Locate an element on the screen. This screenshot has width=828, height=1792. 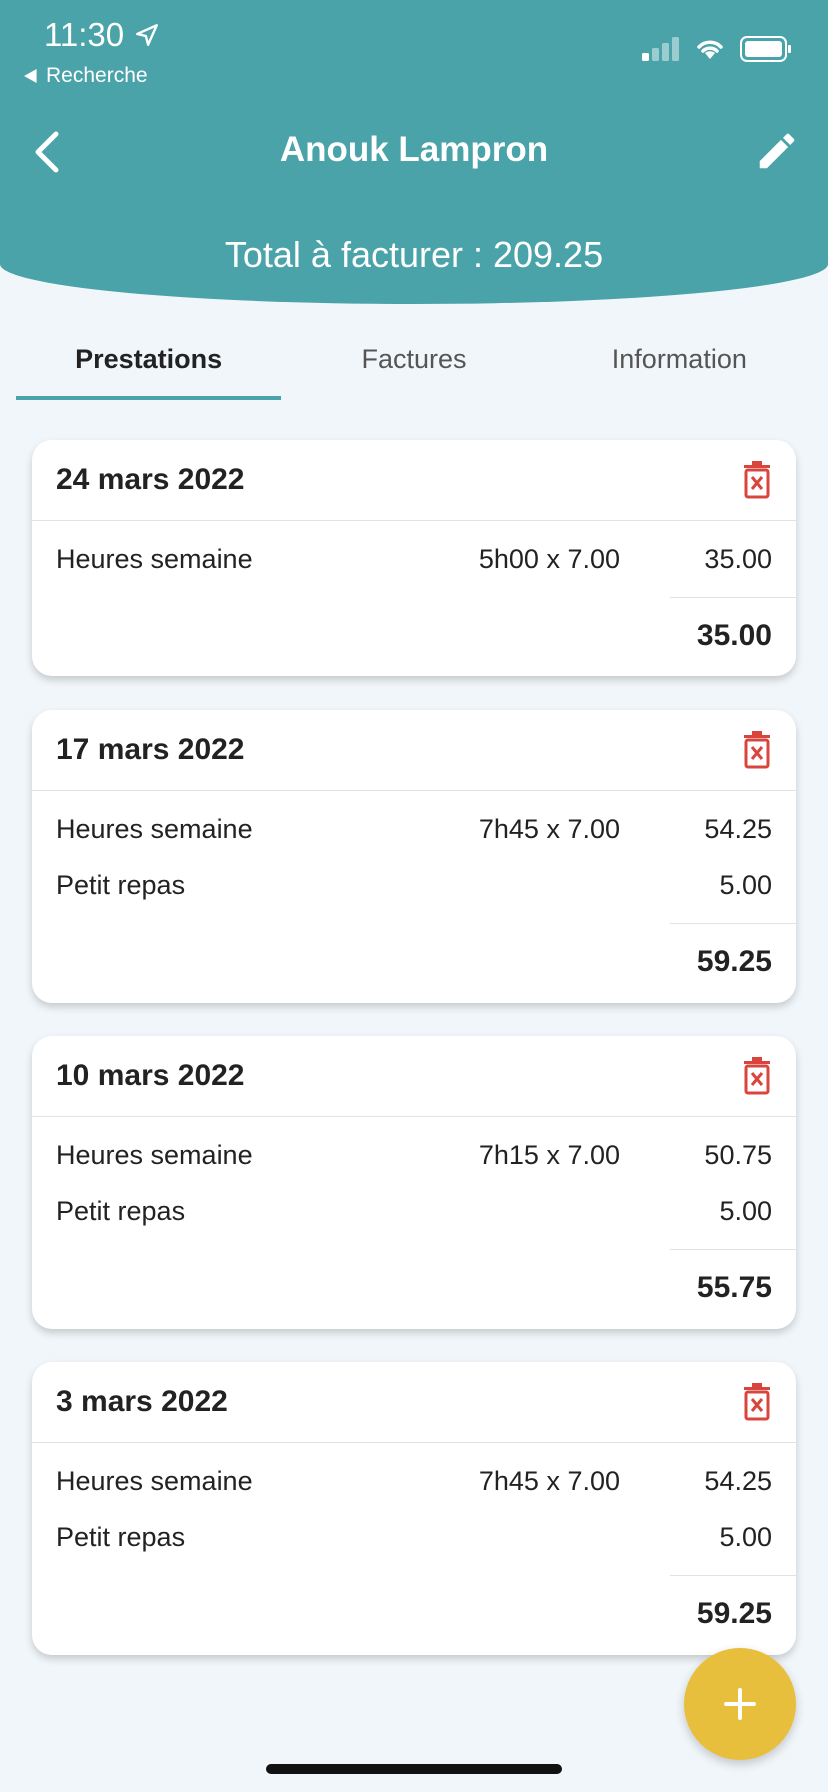
status-indicators is located at coordinates (717, 49).